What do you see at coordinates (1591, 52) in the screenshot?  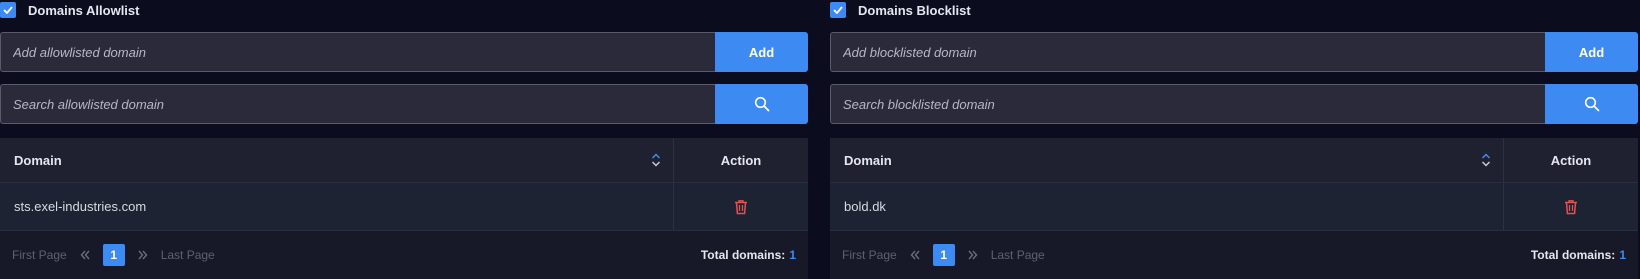 I see `blocklist-add-button: Add` at bounding box center [1591, 52].